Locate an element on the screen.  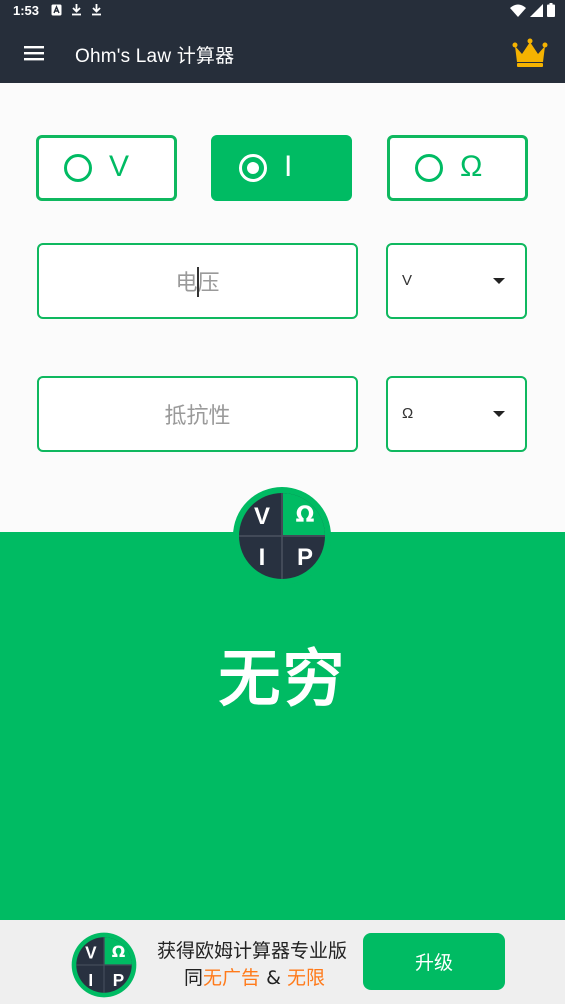
mode-option-voltage: V is located at coordinates (106, 168).